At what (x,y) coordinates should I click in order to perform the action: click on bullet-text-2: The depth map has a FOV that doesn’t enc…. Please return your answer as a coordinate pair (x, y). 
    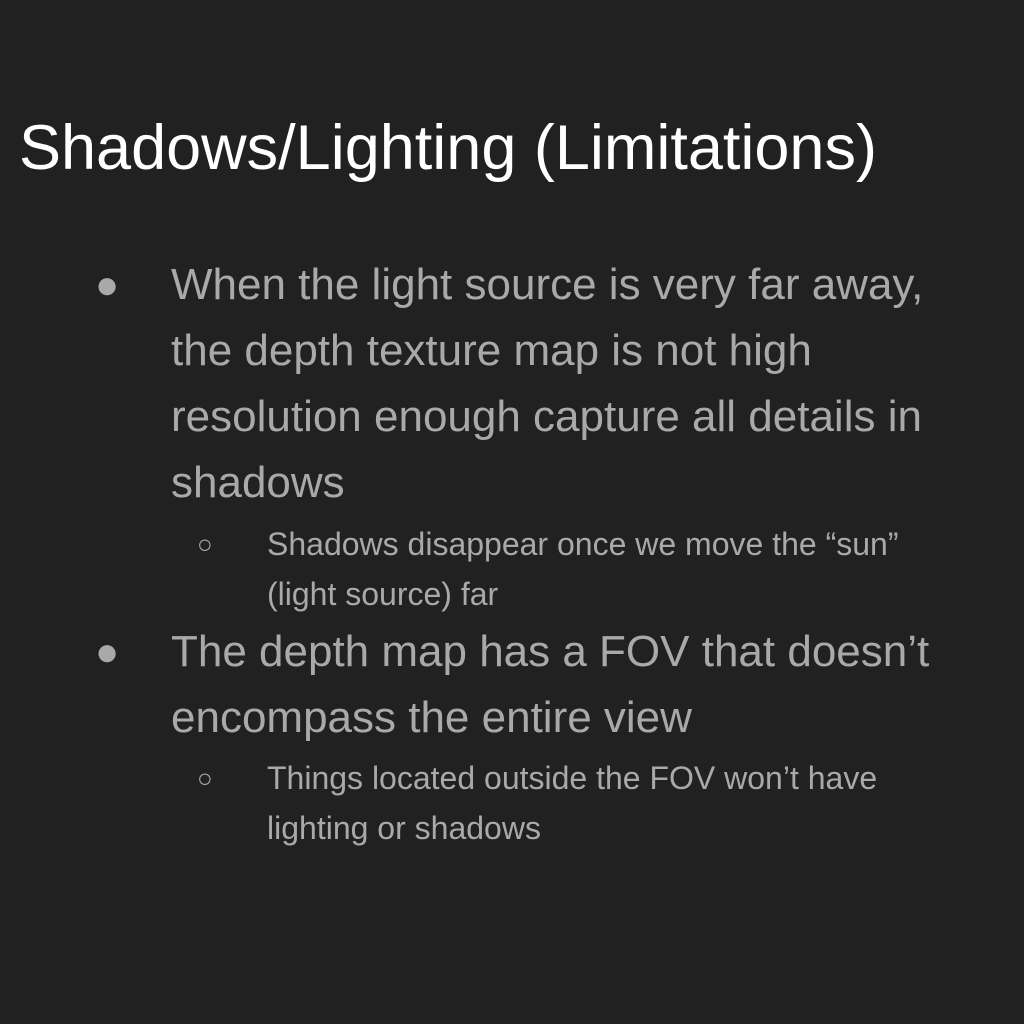
    Looking at the image, I should click on (550, 684).